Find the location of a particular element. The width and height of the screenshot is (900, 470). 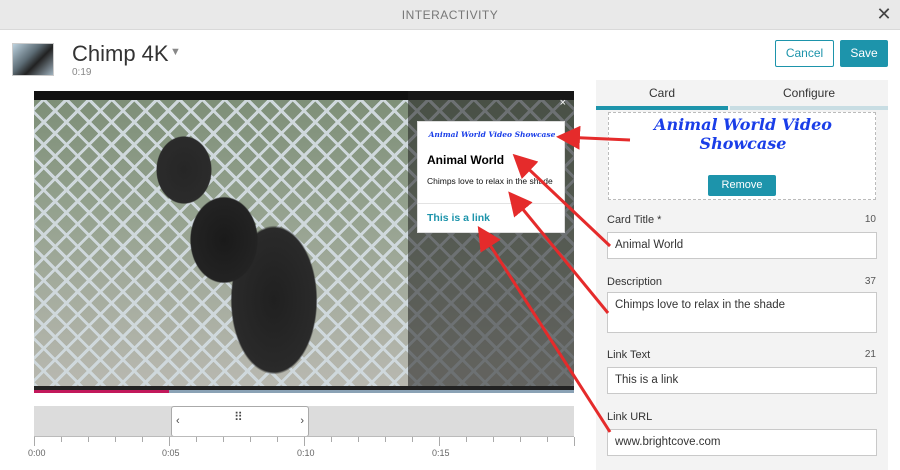

timeline-range-handle: ‹ ⠿ › is located at coordinates (240, 421).